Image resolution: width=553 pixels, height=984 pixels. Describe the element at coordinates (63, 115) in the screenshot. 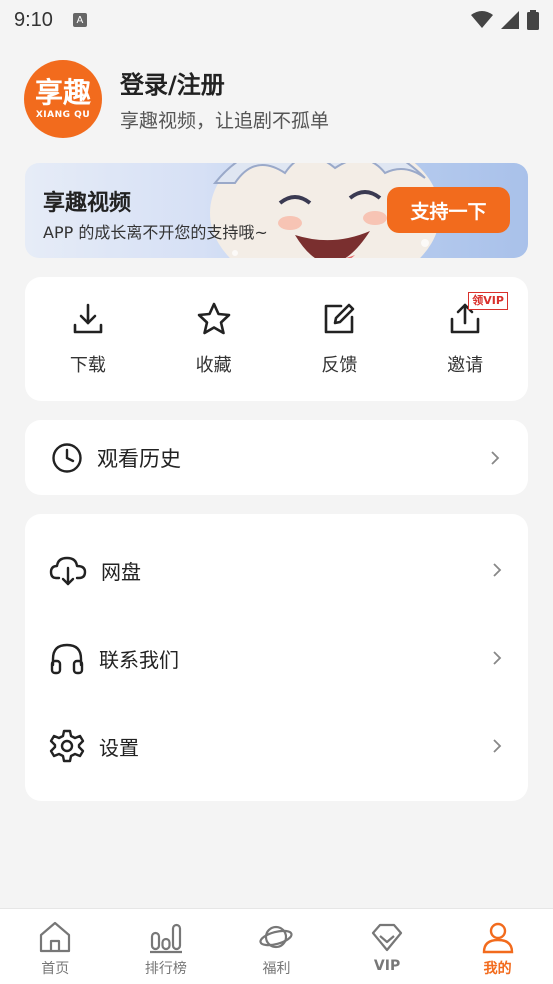

I see `avatar-logo-subtext: XIANG QU` at that location.